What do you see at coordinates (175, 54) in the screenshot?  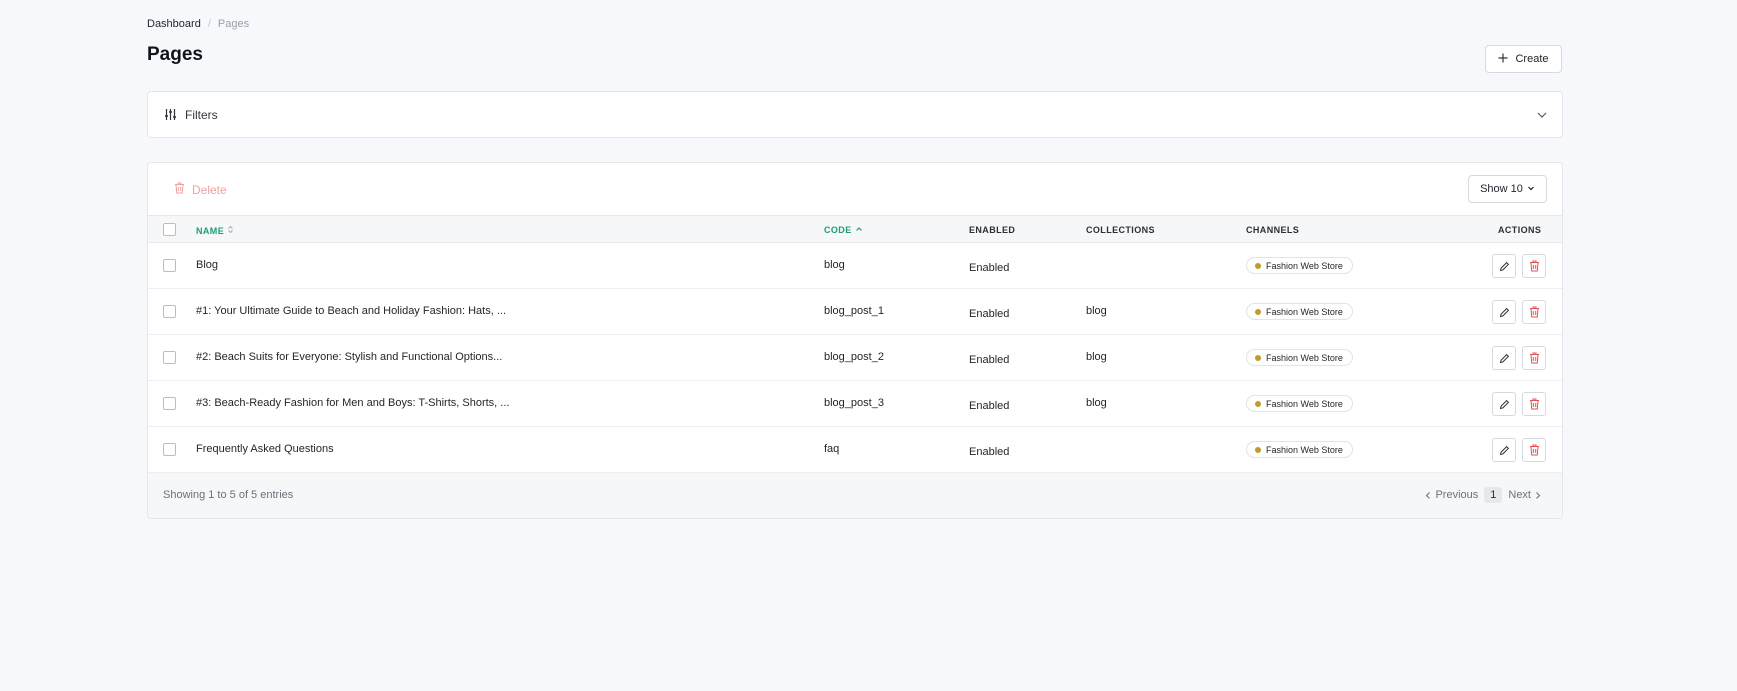 I see `page-title: Pages` at bounding box center [175, 54].